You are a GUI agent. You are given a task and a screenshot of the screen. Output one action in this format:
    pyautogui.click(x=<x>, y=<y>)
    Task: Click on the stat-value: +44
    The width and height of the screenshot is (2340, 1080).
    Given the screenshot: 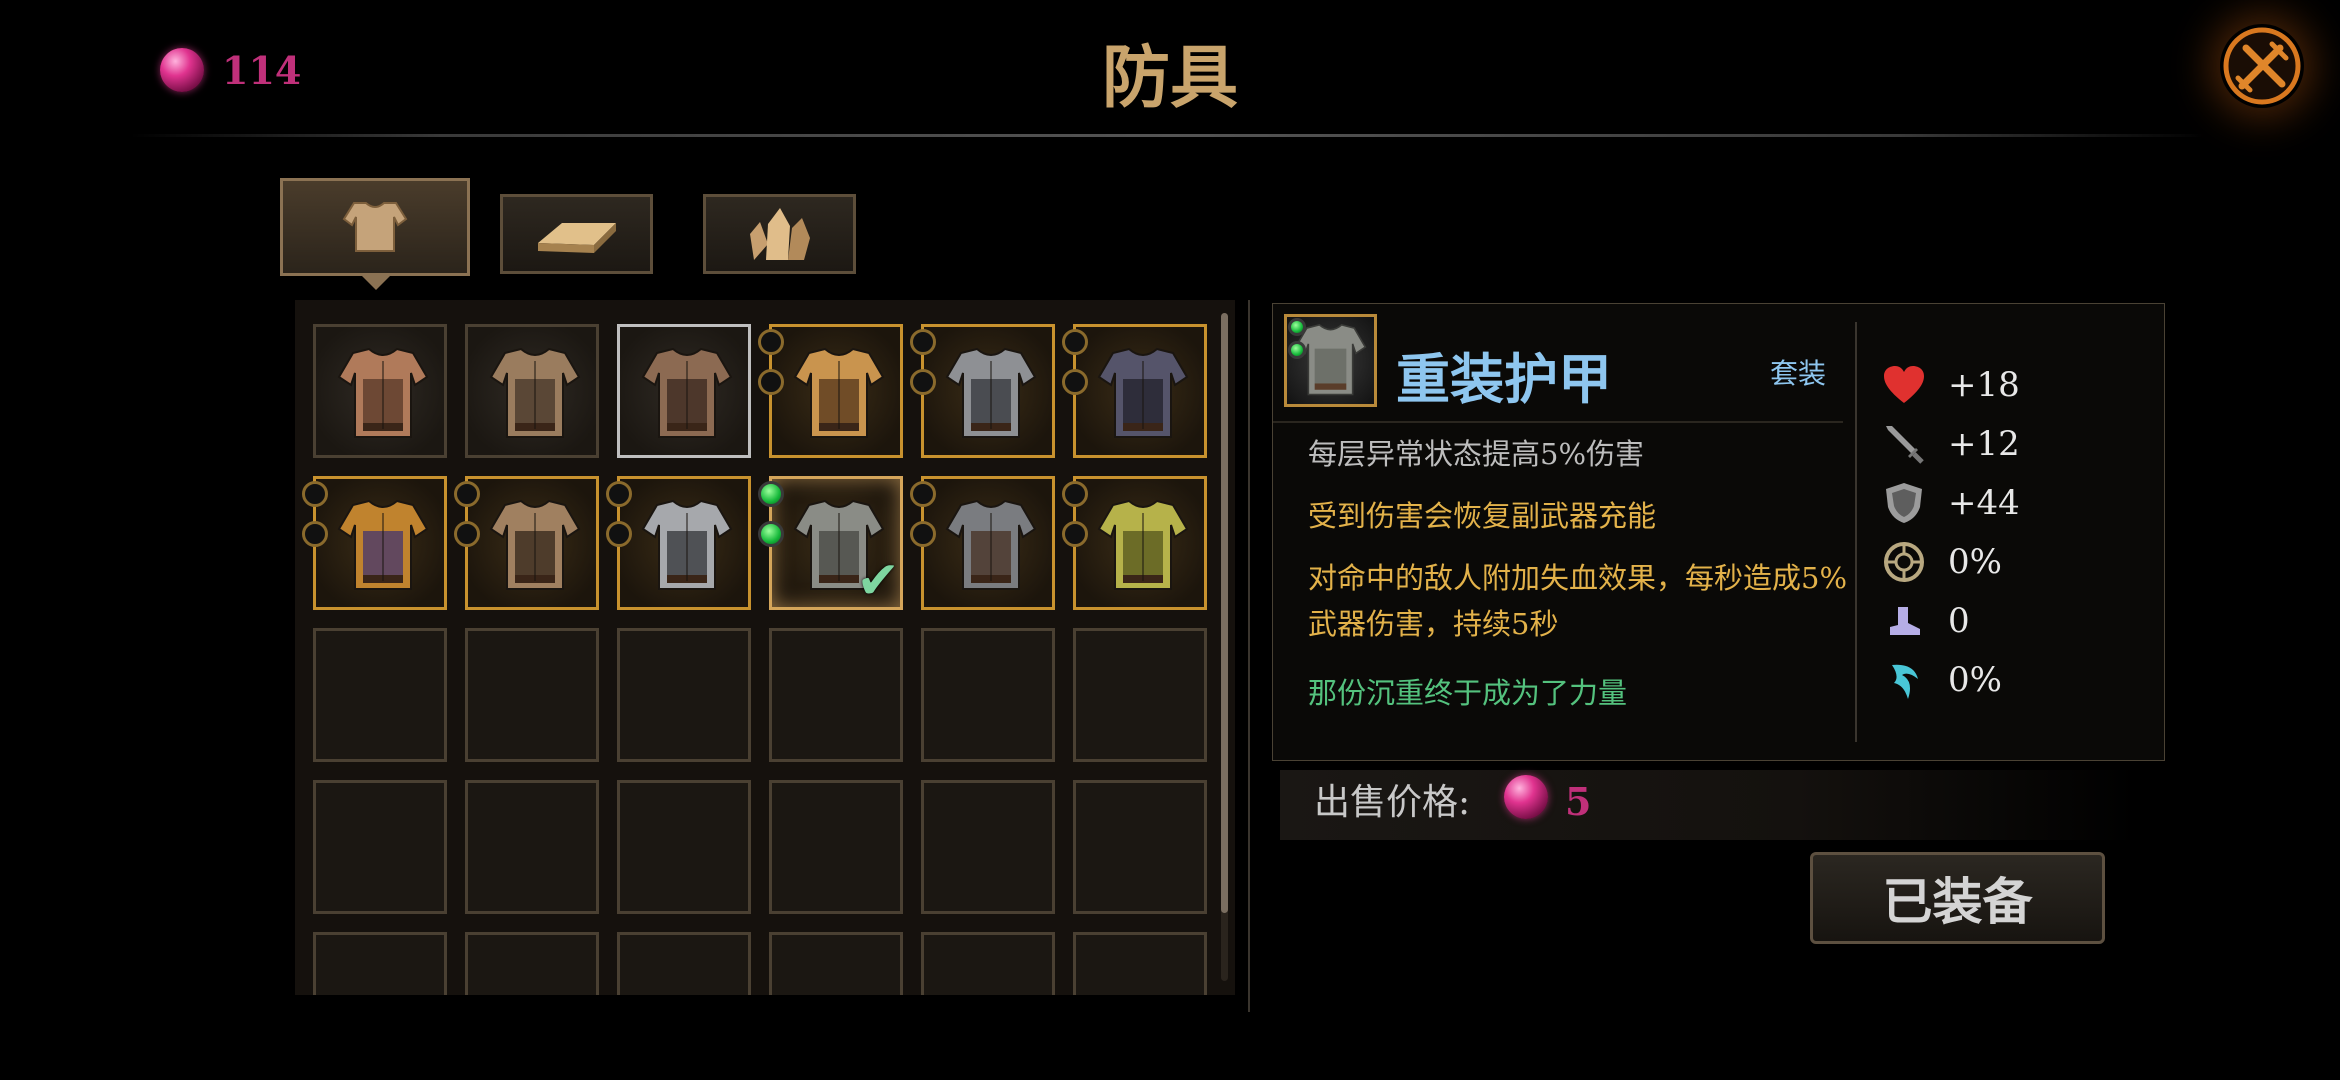 What is the action you would take?
    pyautogui.click(x=1984, y=503)
    